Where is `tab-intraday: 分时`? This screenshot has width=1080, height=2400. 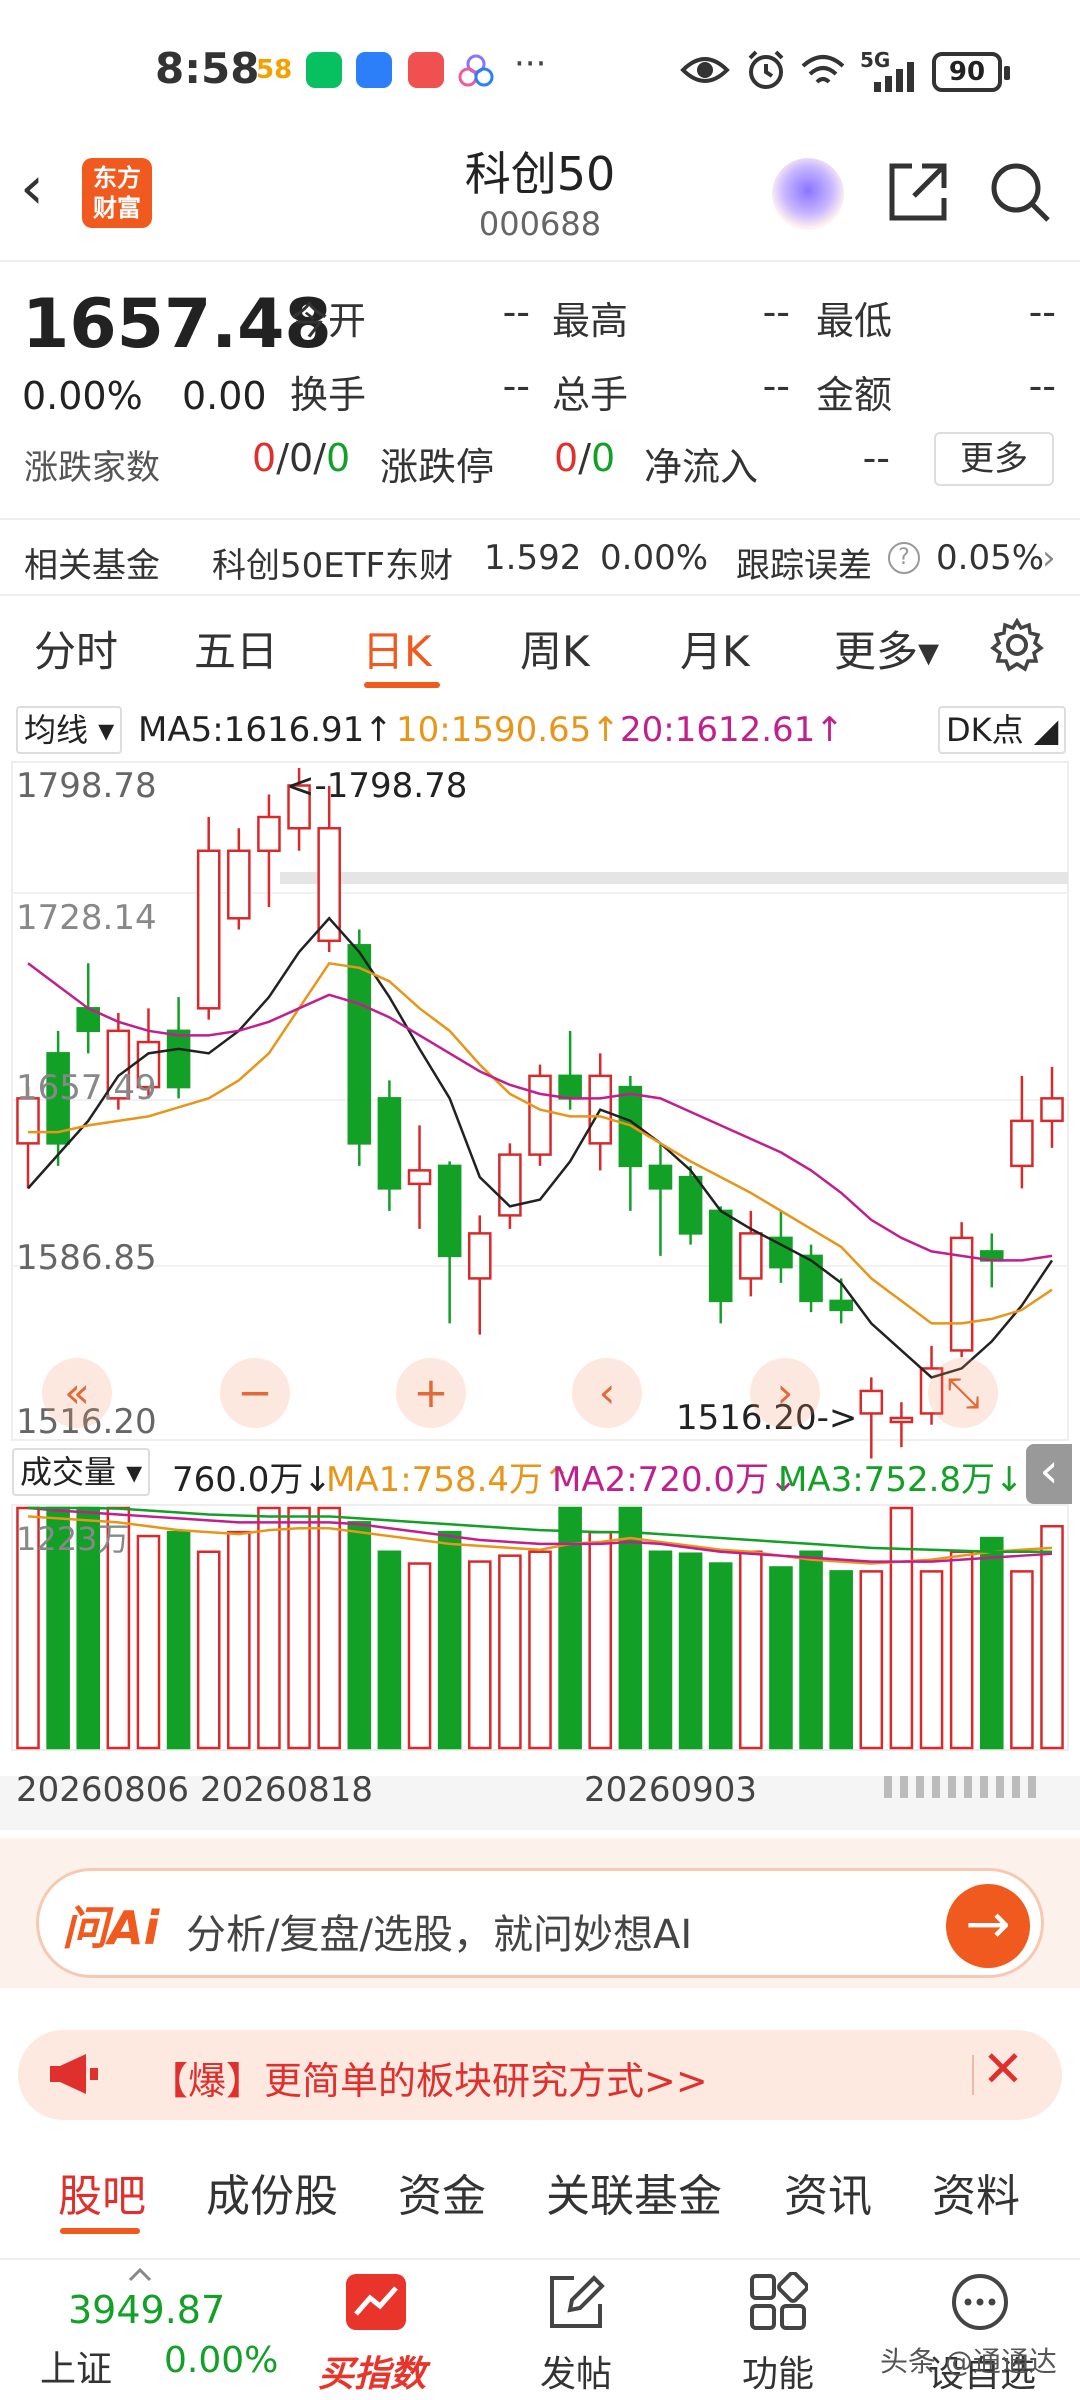
tab-intraday: 分时 is located at coordinates (76, 648).